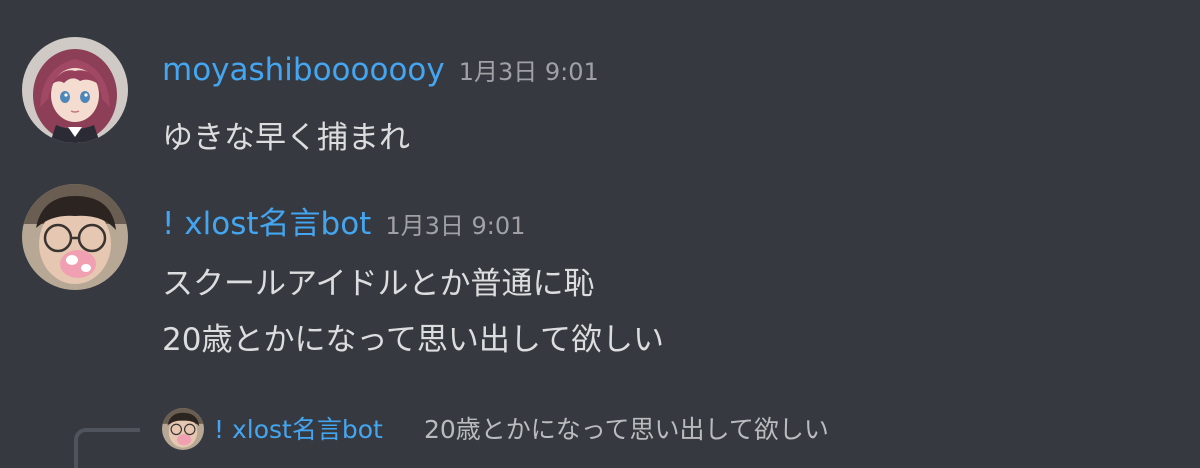 This screenshot has width=1200, height=468. What do you see at coordinates (286, 138) in the screenshot?
I see `message-text: ゆきな早く捕まれ` at bounding box center [286, 138].